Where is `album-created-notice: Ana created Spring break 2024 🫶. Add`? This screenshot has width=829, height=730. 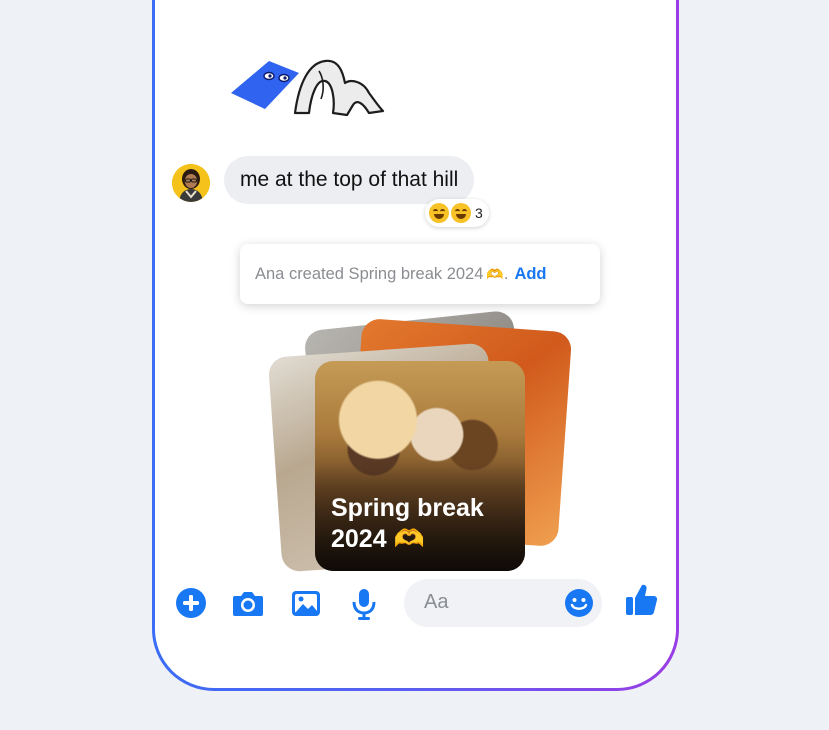 album-created-notice: Ana created Spring break 2024 🫶. Add is located at coordinates (420, 274).